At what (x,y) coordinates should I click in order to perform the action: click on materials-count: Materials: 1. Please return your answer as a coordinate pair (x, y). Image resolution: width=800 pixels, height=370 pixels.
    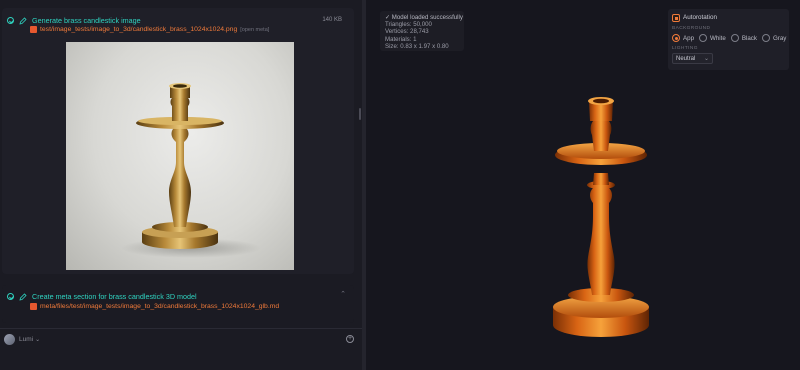
    Looking at the image, I should click on (401, 39).